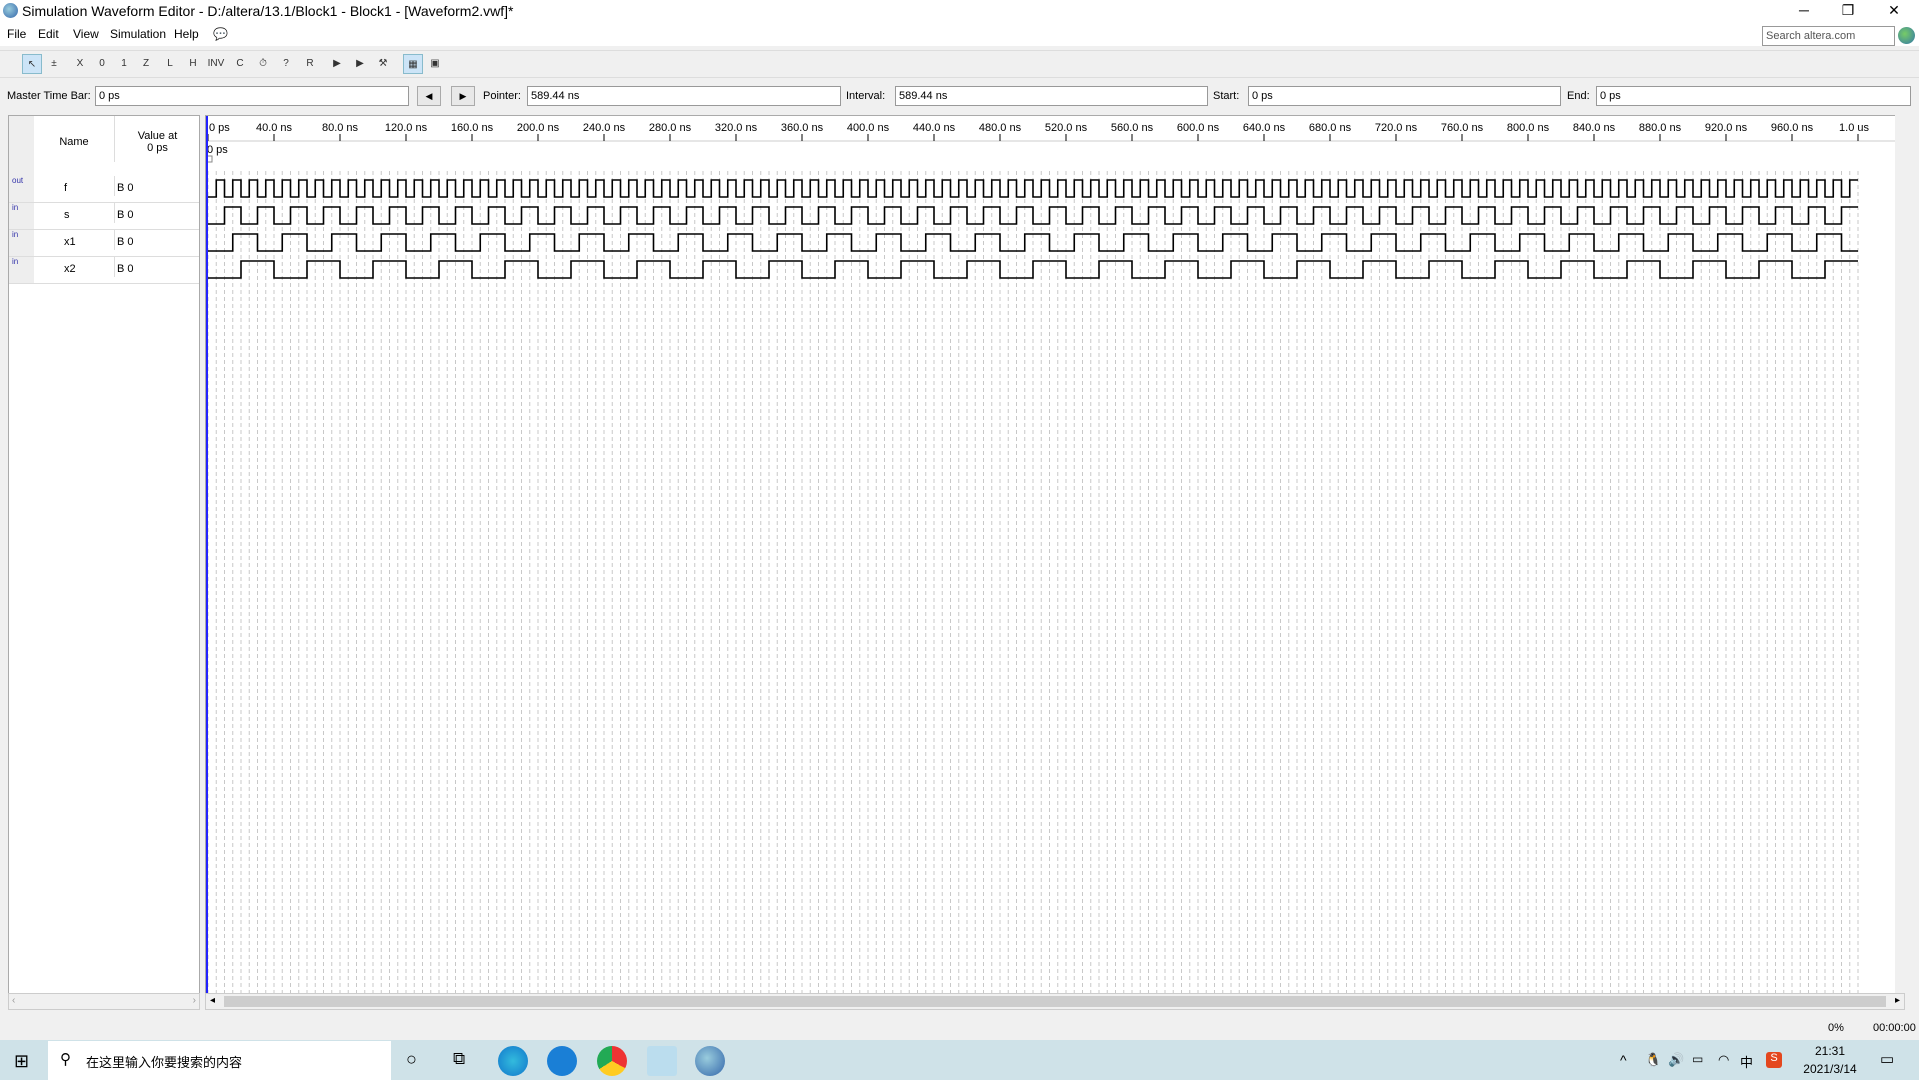 The height and width of the screenshot is (1080, 1919). I want to click on tick-label: 920.0 ns, so click(1726, 128).